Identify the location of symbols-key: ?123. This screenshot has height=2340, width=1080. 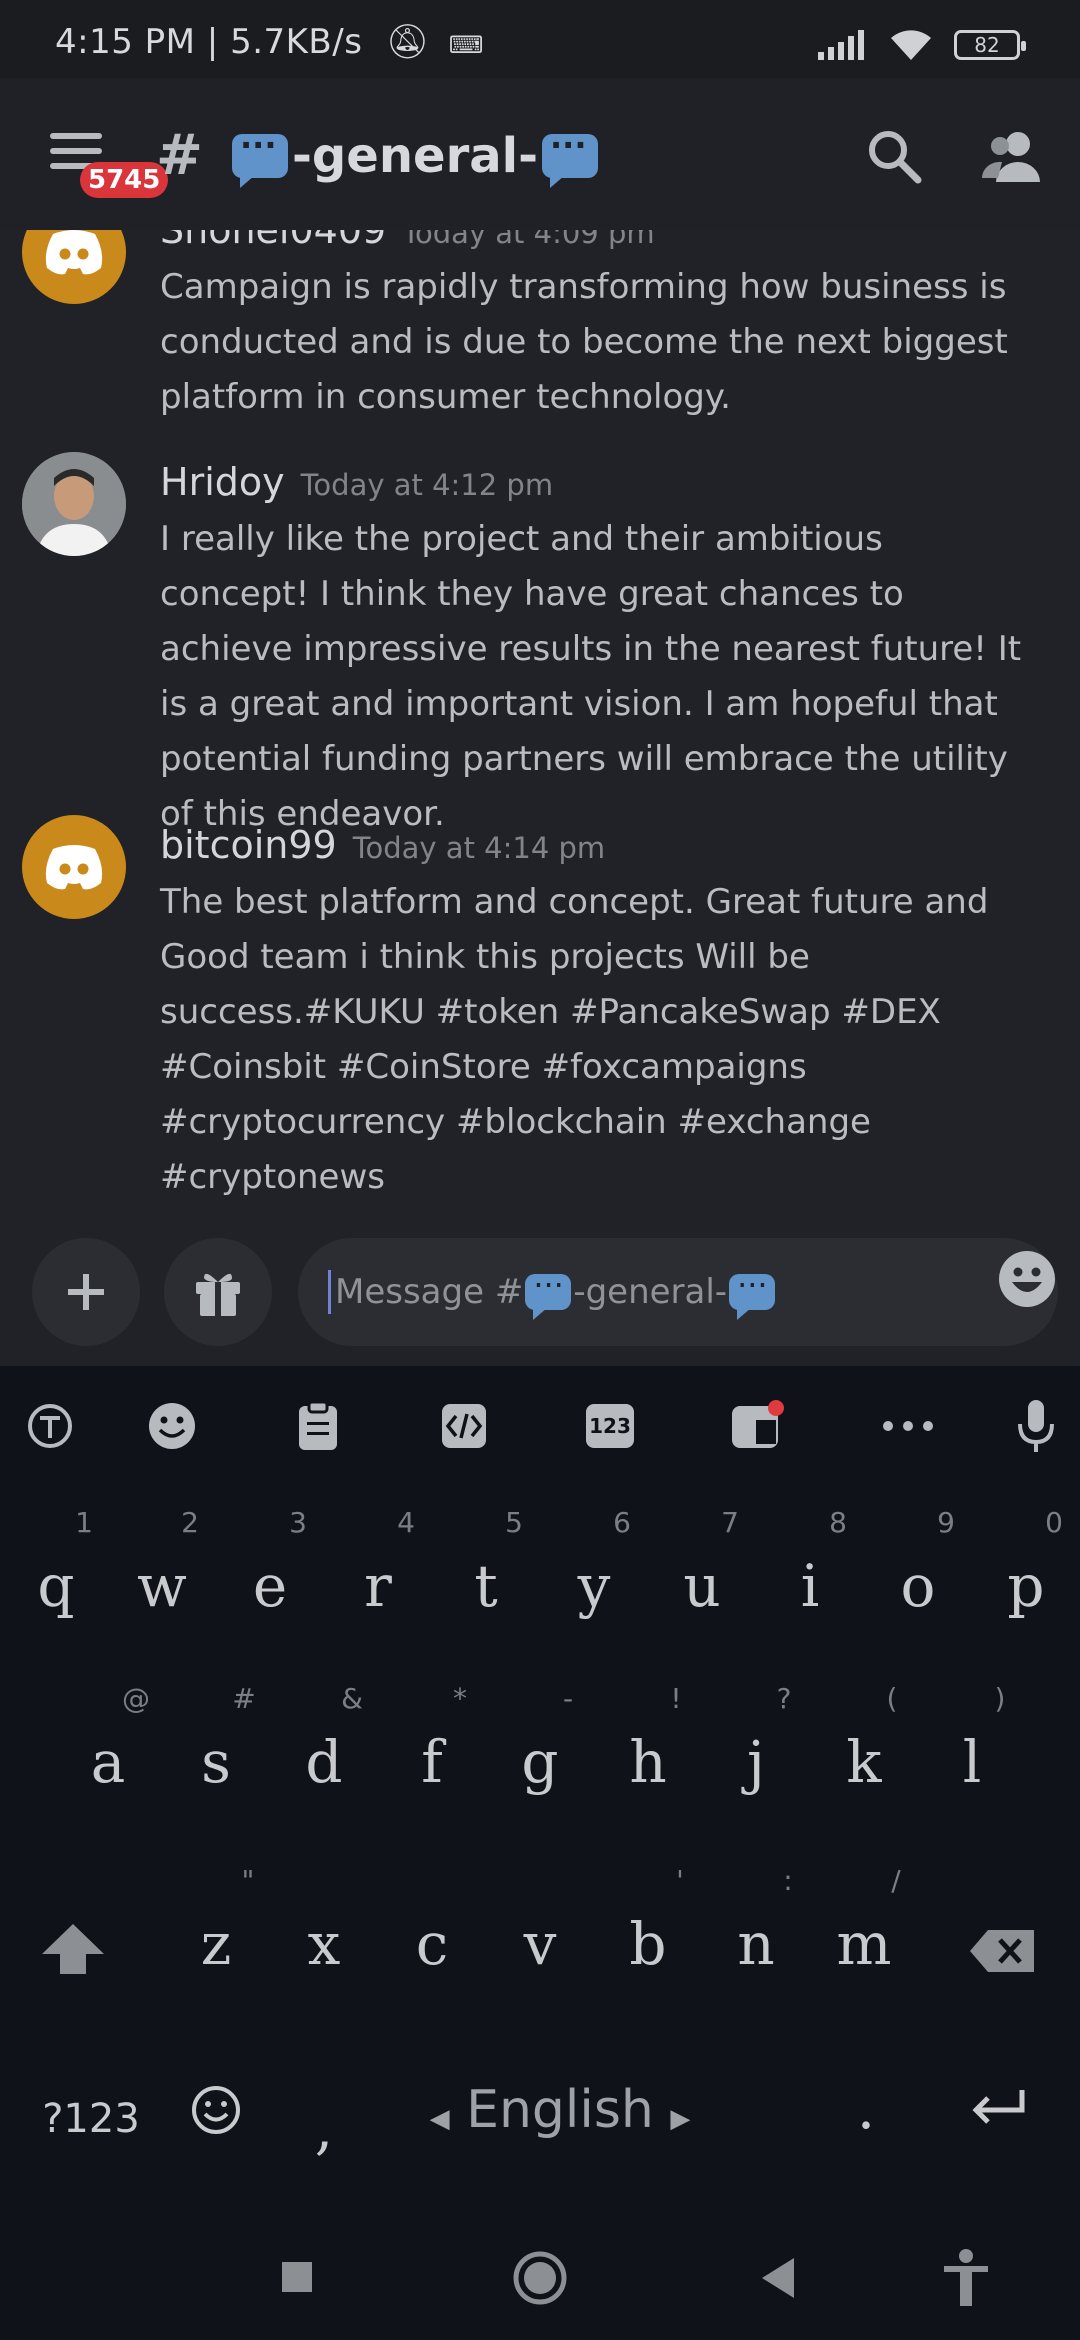
(91, 2119).